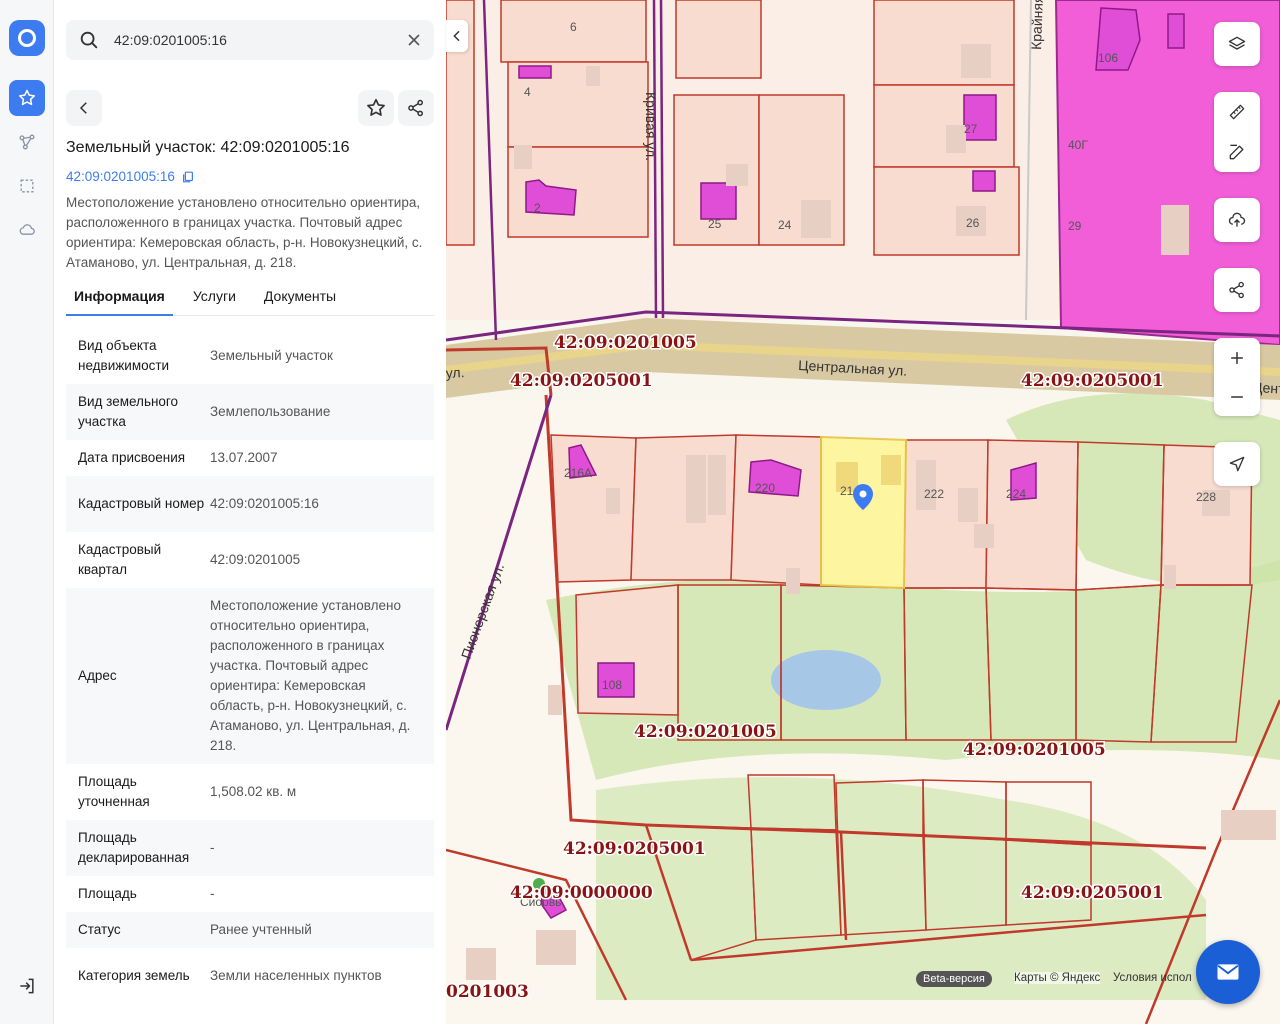  What do you see at coordinates (715, 224) in the screenshot?
I see `house-number: 25` at bounding box center [715, 224].